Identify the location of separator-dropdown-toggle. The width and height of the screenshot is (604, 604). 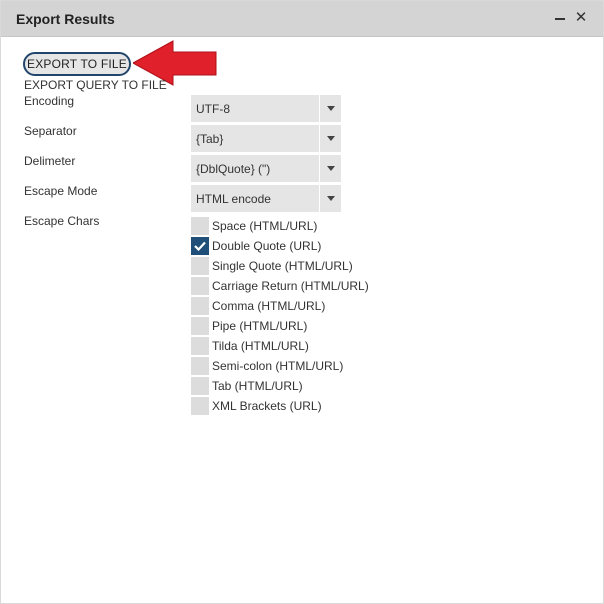
(330, 138).